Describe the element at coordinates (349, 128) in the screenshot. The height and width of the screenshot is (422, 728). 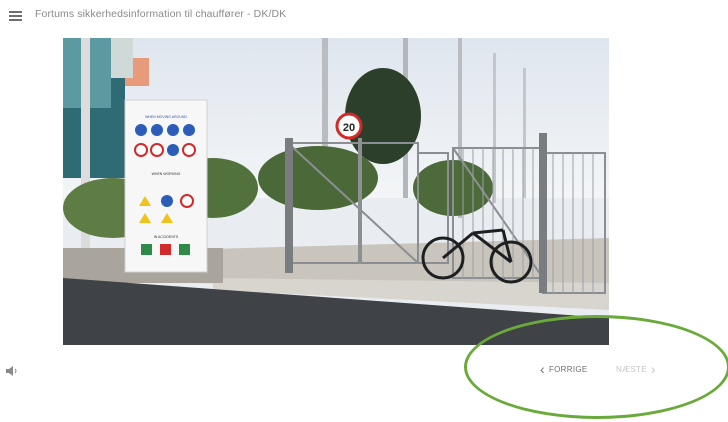
I see `speed-limit-text: 20` at that location.